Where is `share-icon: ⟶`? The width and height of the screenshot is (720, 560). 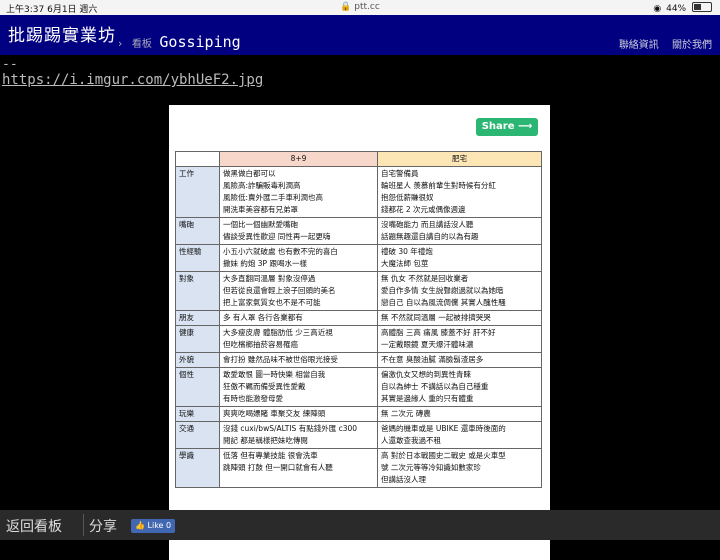 share-icon: ⟶ is located at coordinates (525, 126).